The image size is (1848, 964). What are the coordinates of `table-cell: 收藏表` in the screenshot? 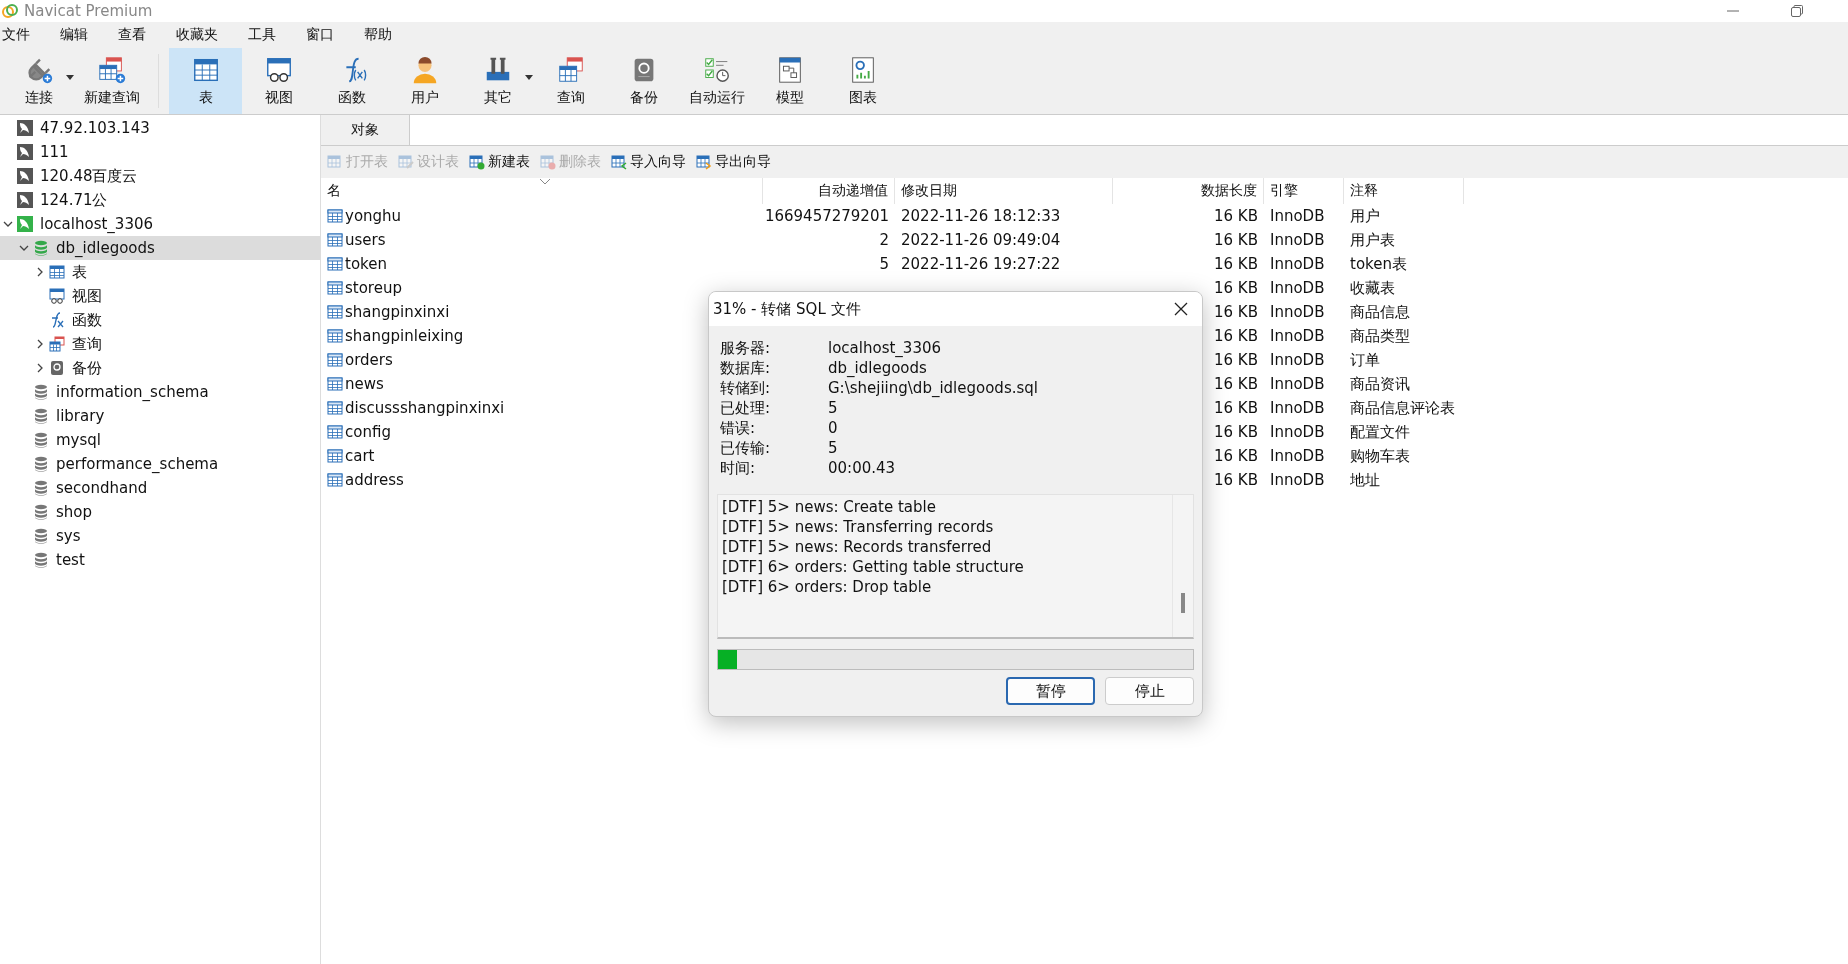 It's located at (1372, 288).